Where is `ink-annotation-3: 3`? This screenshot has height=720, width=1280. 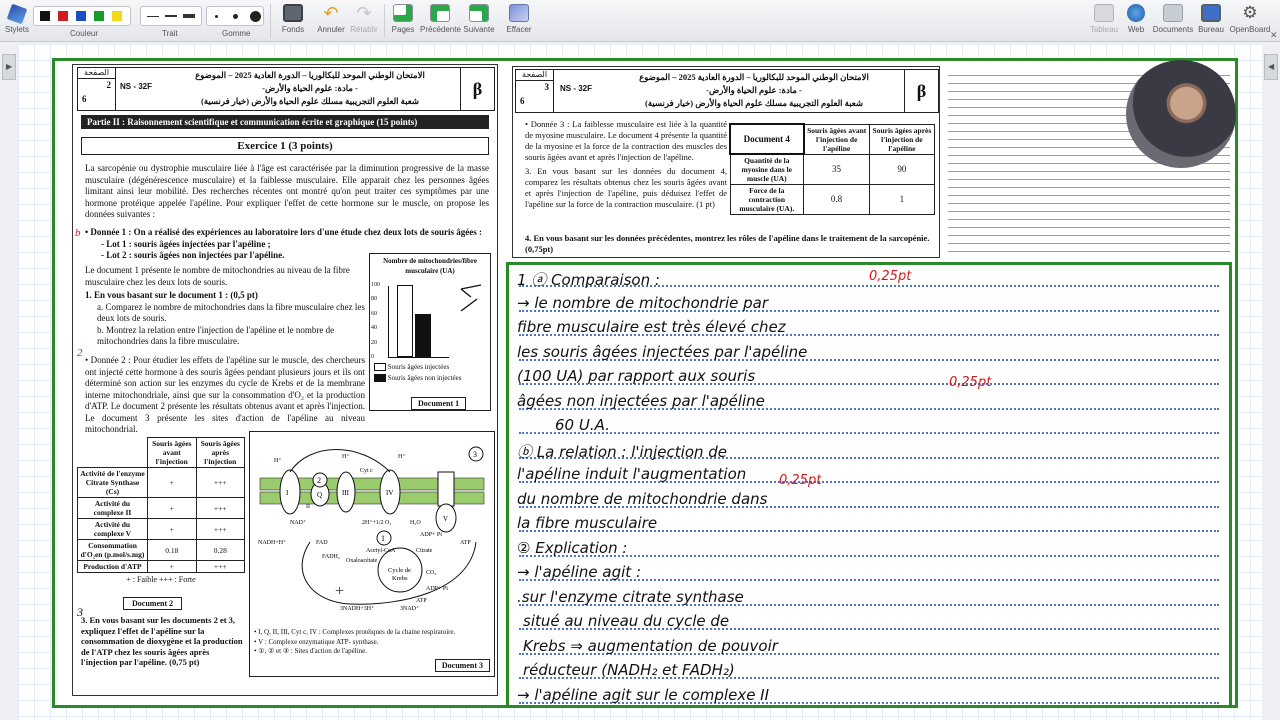
ink-annotation-3: 3 is located at coordinates (80, 612).